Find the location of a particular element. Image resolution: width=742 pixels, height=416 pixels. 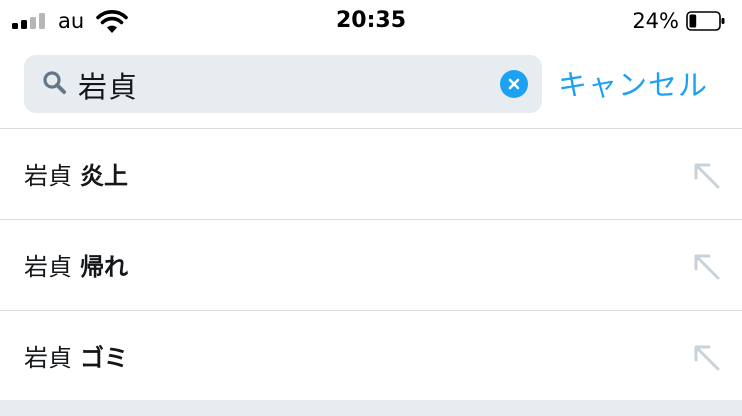

suggestion-label: 岩貞 ゴミ is located at coordinates (76, 355).